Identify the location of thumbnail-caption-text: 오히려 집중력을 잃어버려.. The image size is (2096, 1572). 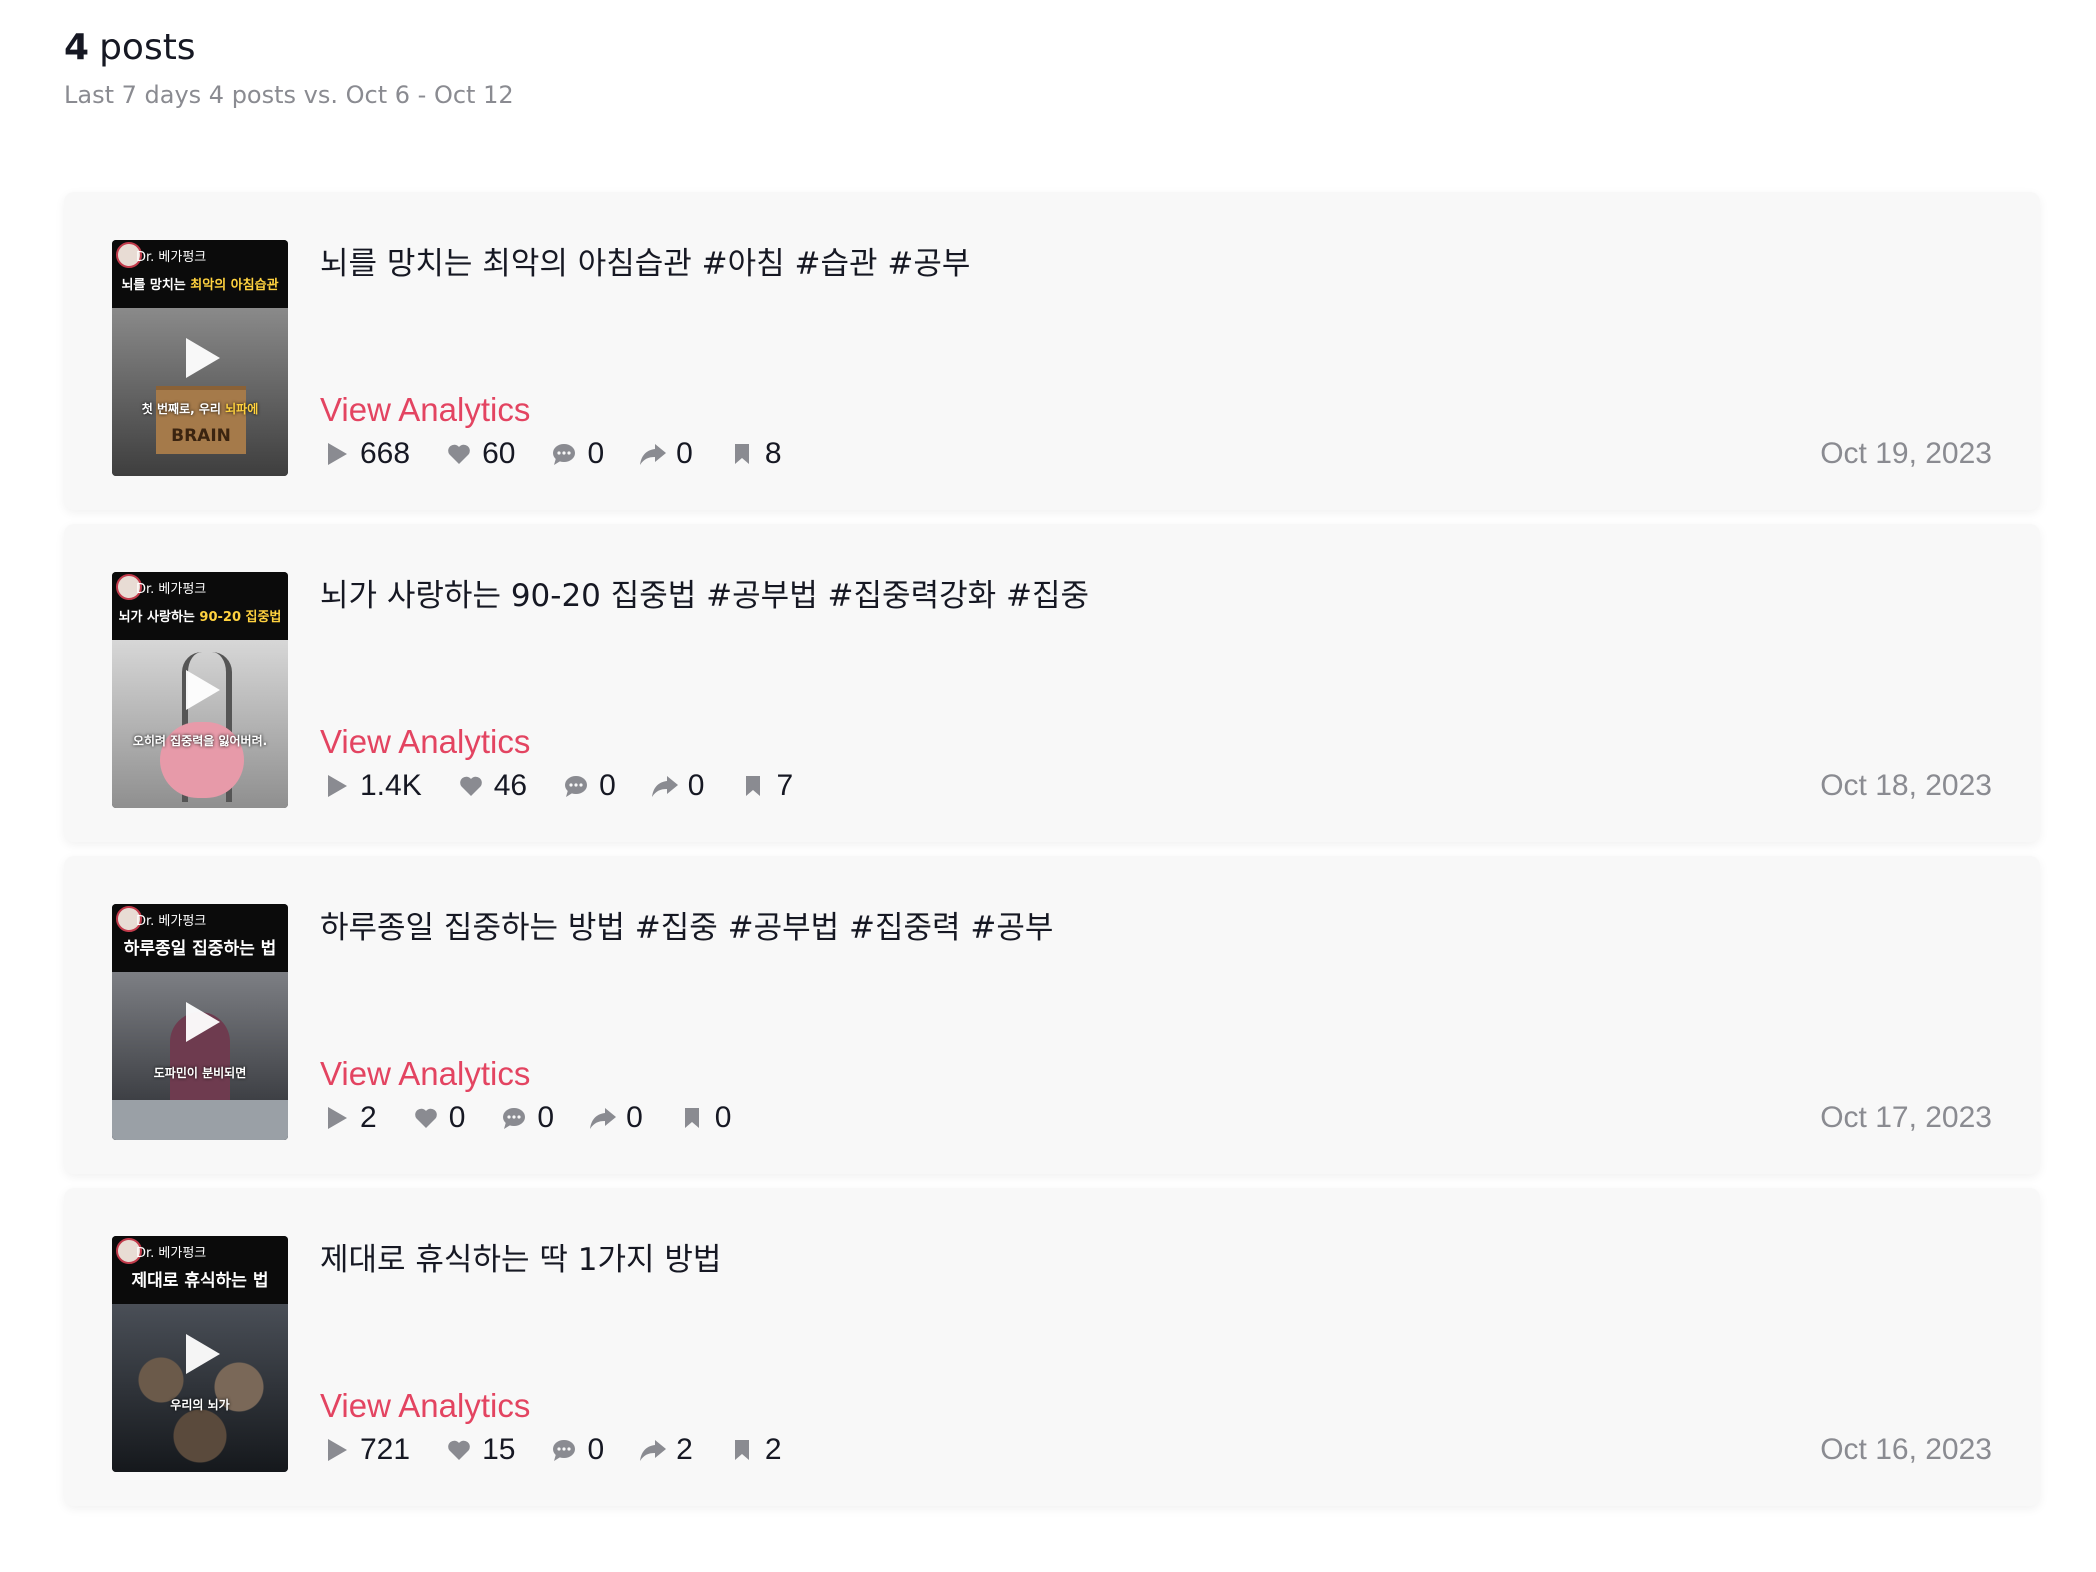
(200, 741).